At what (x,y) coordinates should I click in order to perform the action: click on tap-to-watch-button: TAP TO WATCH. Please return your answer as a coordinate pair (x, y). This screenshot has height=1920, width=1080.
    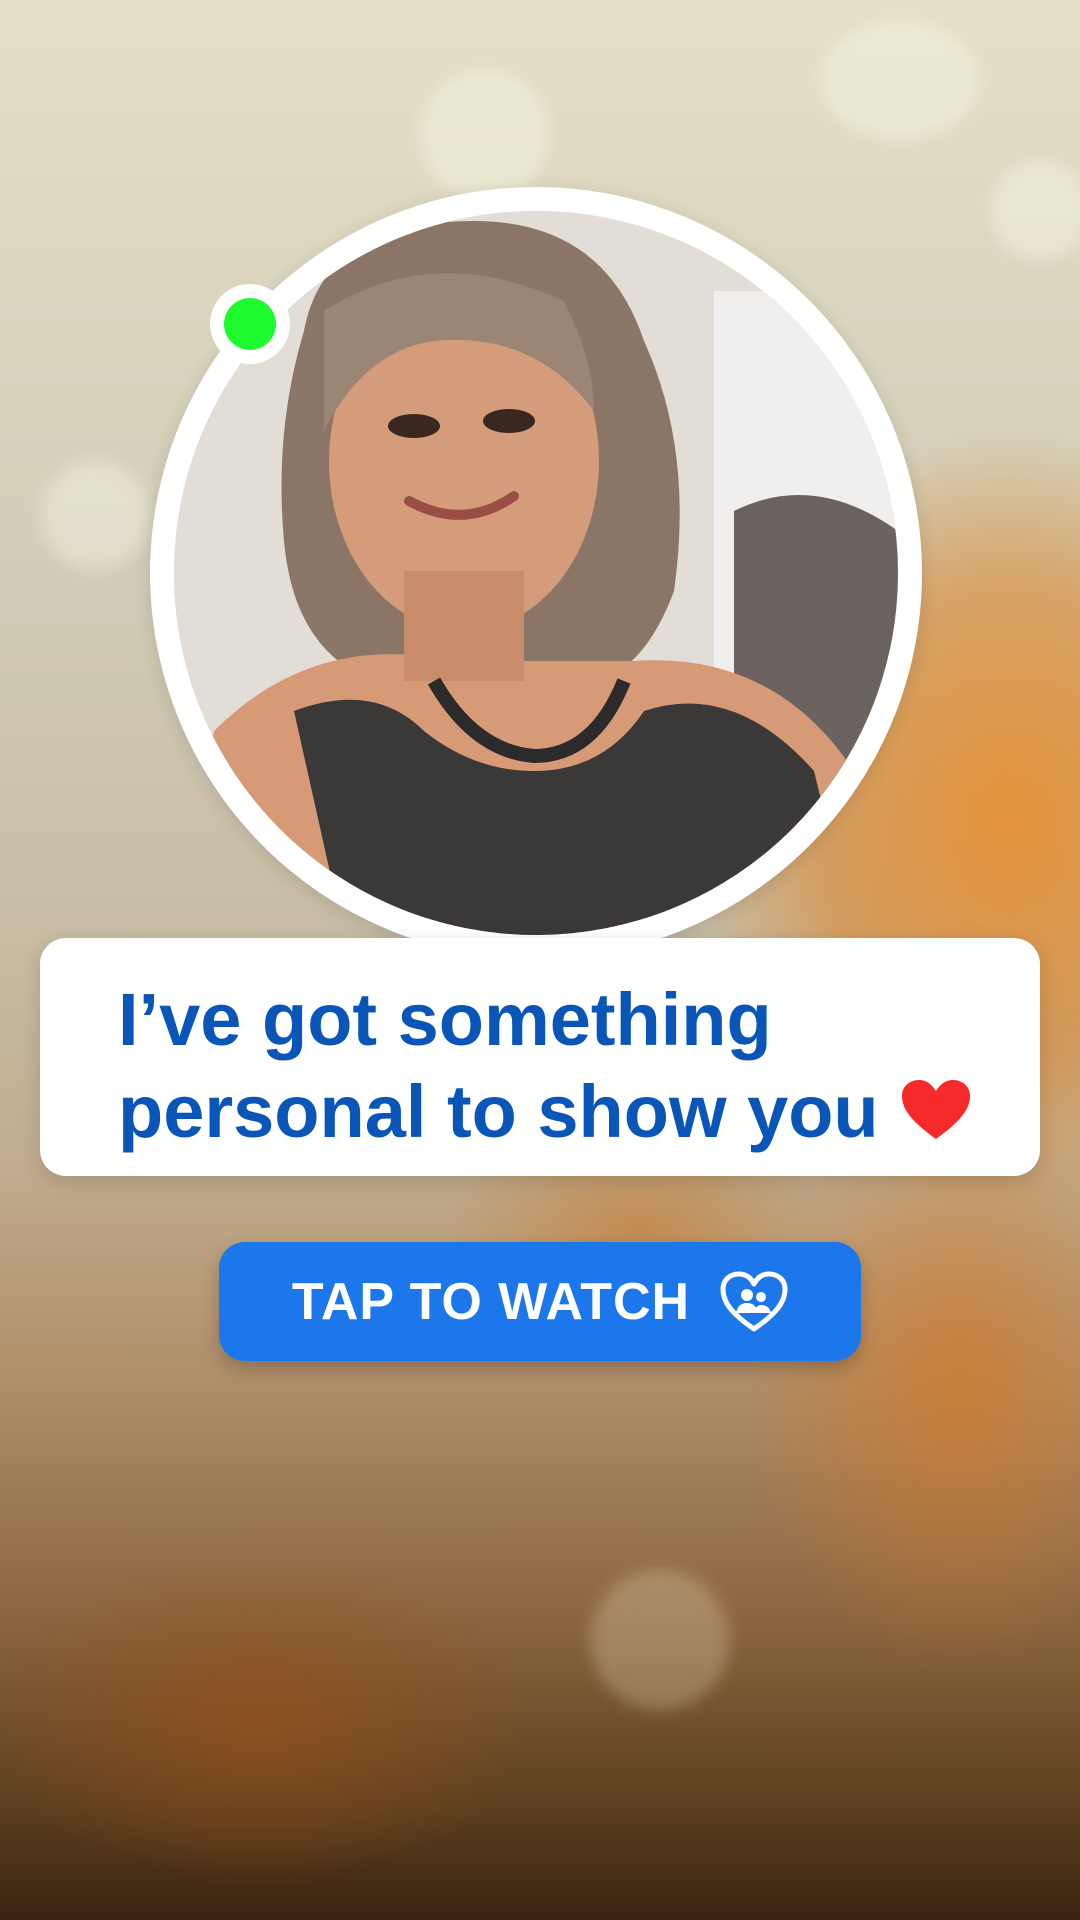
    Looking at the image, I should click on (540, 1301).